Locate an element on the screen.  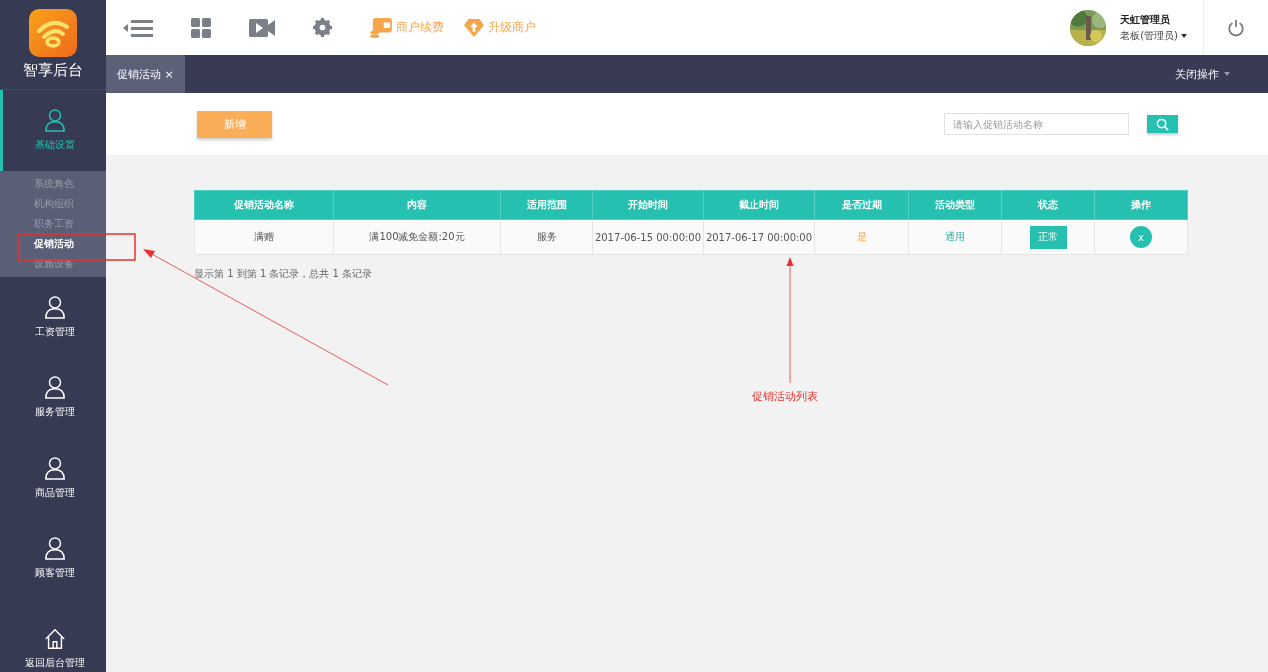
user-role-dropdown: 老板(管理员) is located at coordinates (1153, 35).